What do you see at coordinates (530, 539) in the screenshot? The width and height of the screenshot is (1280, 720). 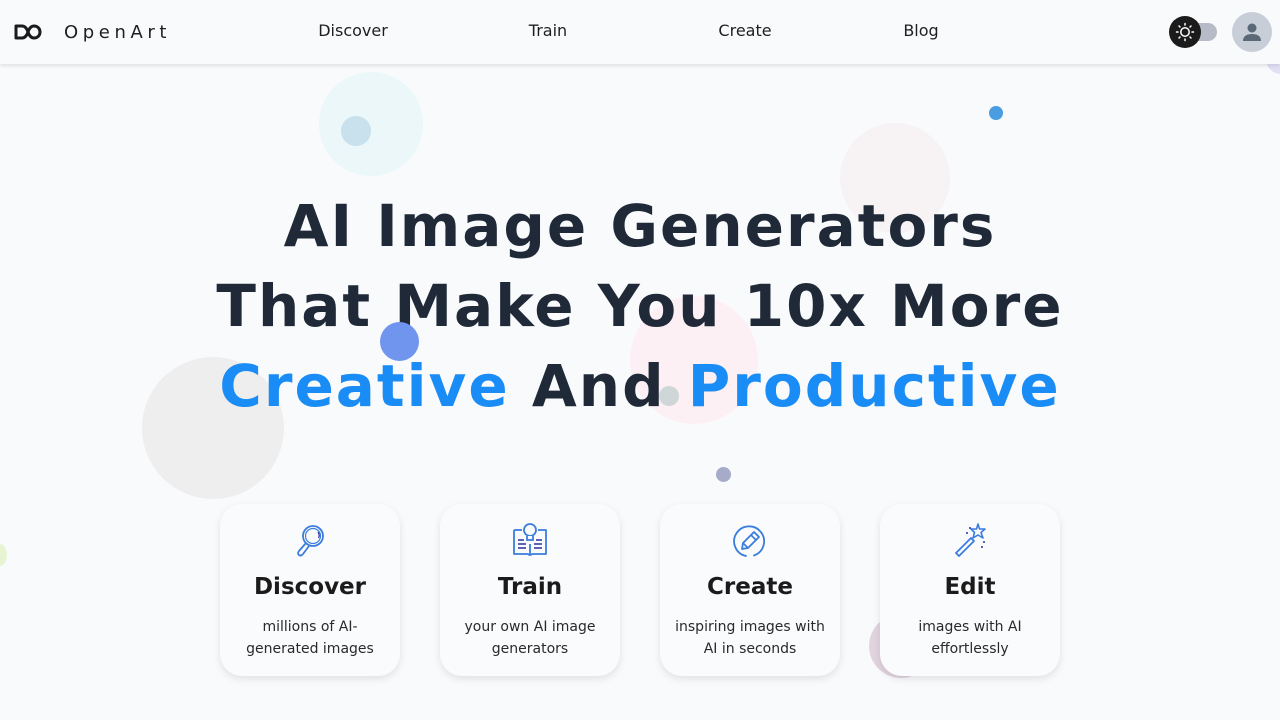 I see `book-lightbulb-icon` at bounding box center [530, 539].